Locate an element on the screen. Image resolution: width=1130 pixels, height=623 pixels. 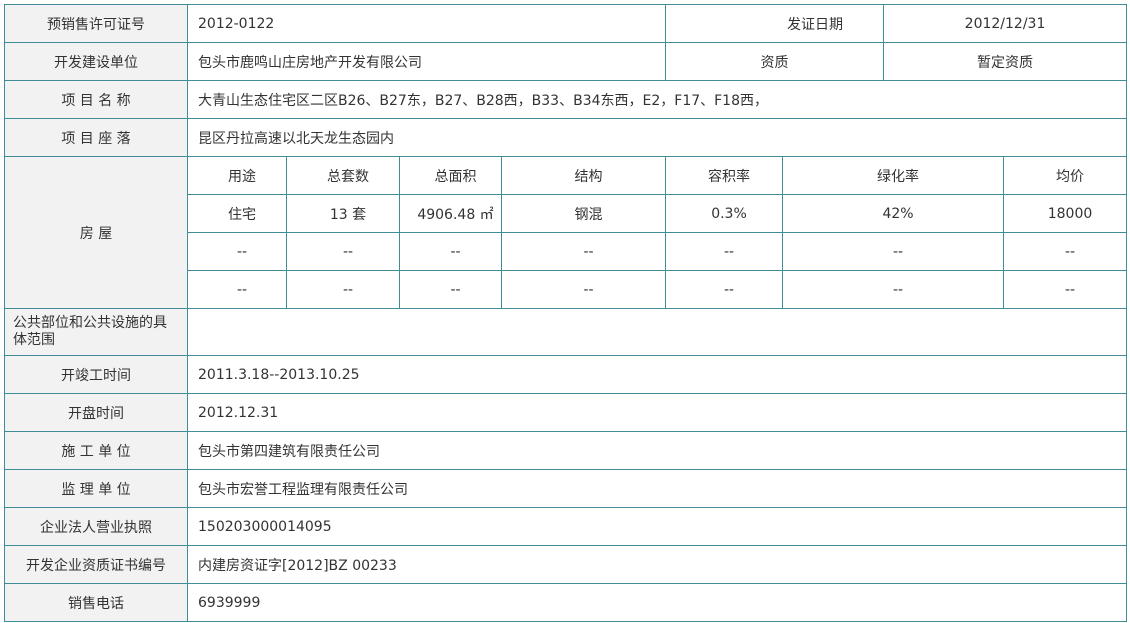
contractor-label: 施 工 单 位 is located at coordinates (96, 450).